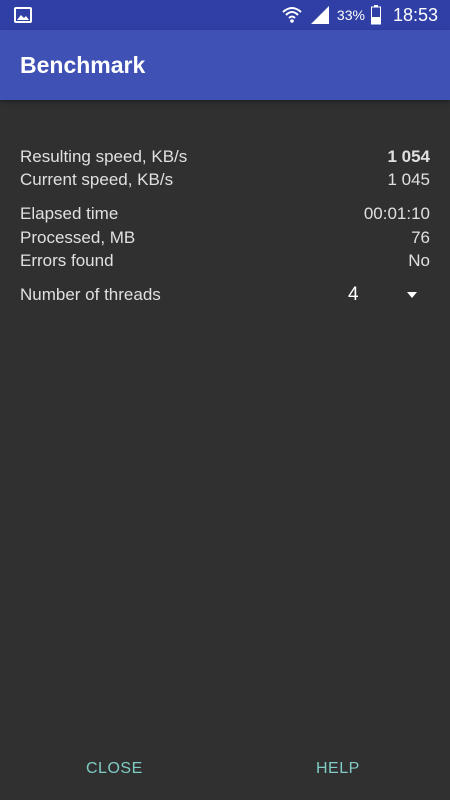 This screenshot has width=450, height=800. What do you see at coordinates (319, 15) in the screenshot?
I see `signal-icon` at bounding box center [319, 15].